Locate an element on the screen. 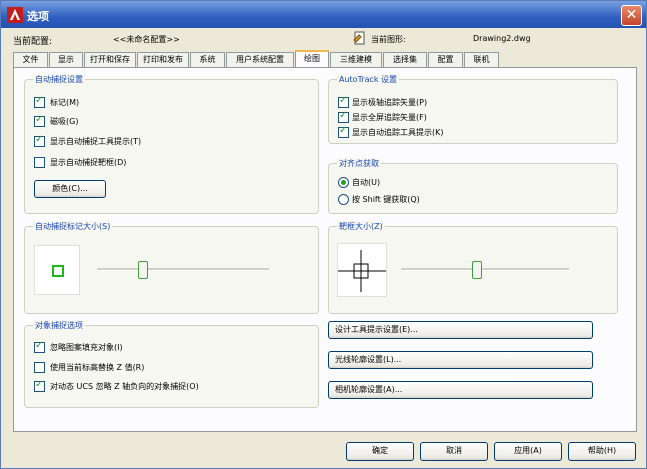 This screenshot has height=469, width=647. ignore-negative-z-label: 对动态 UCS 忽略 Z 轴负向的对象捕捉(O) is located at coordinates (124, 386).